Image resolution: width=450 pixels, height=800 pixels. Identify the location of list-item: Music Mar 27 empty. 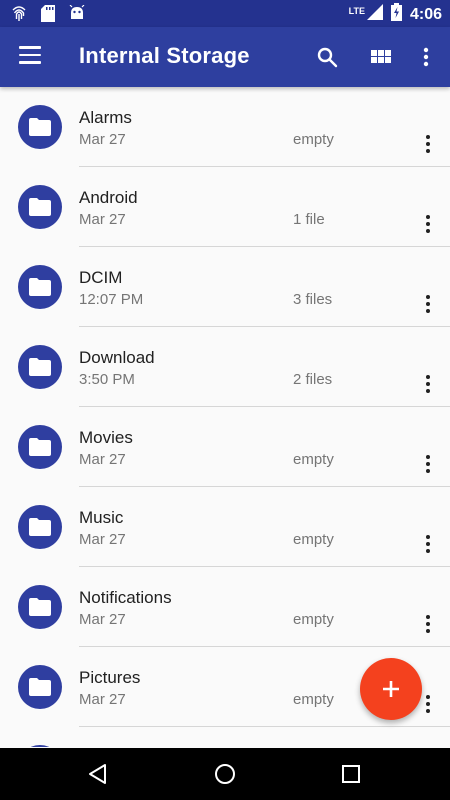
(225, 527).